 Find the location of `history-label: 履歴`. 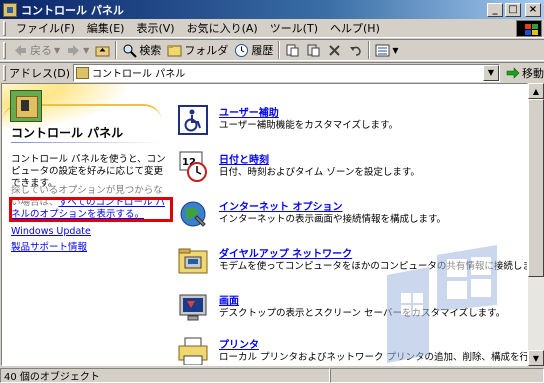

history-label: 履歴 is located at coordinates (262, 50).